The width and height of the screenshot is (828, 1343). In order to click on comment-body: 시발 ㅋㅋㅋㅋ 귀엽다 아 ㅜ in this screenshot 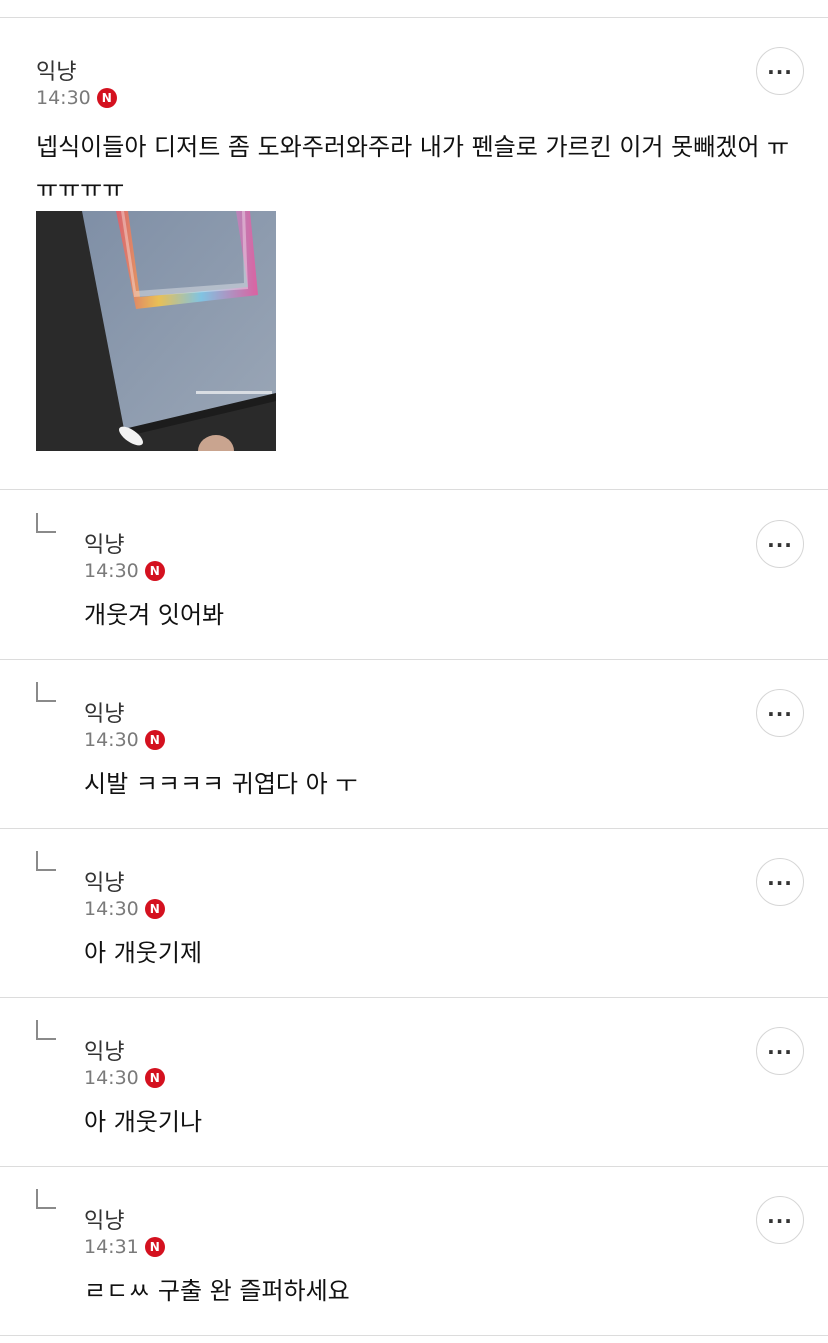, I will do `click(221, 784)`.